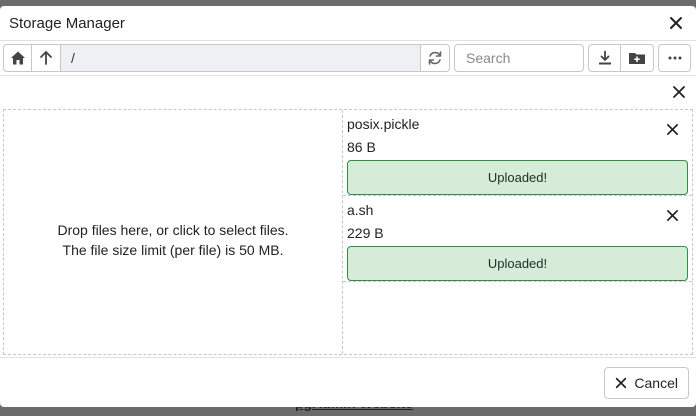  I want to click on home-icon, so click(17, 58).